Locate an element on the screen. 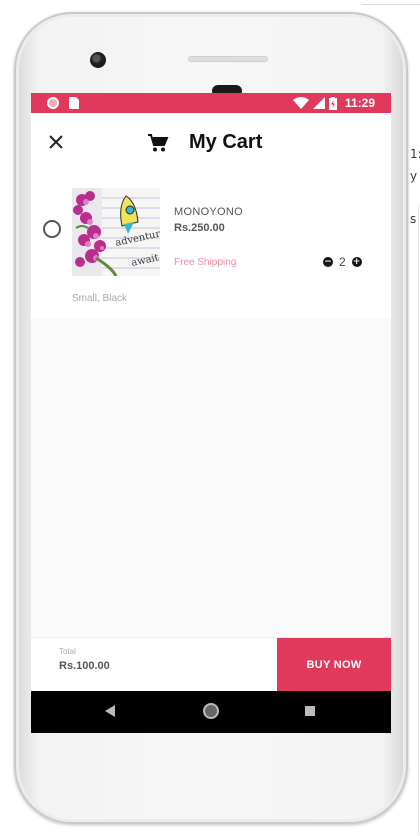 This screenshot has width=420, height=836. close-icon is located at coordinates (56, 142).